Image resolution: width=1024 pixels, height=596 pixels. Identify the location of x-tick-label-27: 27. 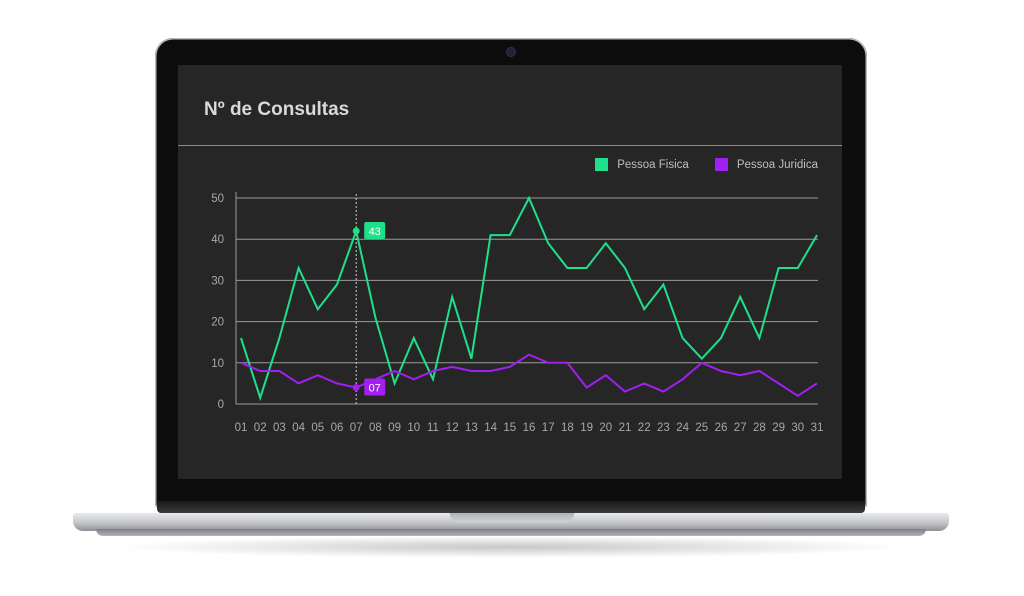
(740, 428).